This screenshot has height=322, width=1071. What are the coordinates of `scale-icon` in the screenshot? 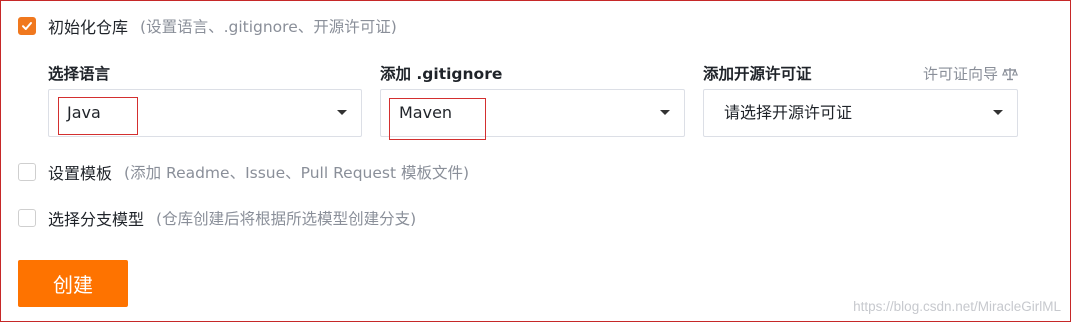 It's located at (1010, 74).